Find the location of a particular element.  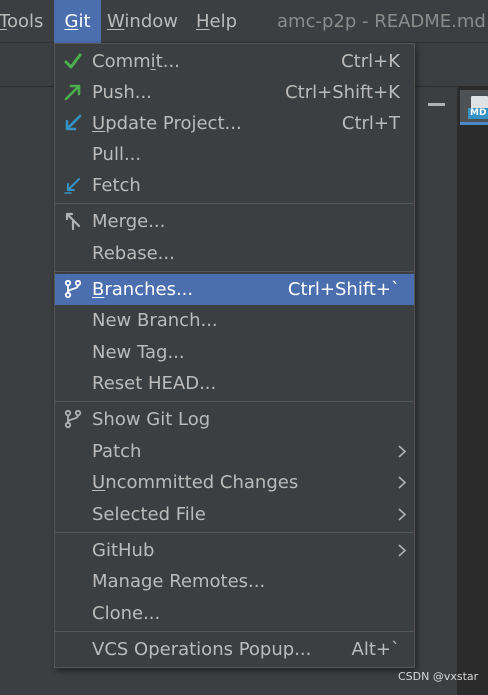

window-title: amc-p2p - README.md is located at coordinates (381, 21).